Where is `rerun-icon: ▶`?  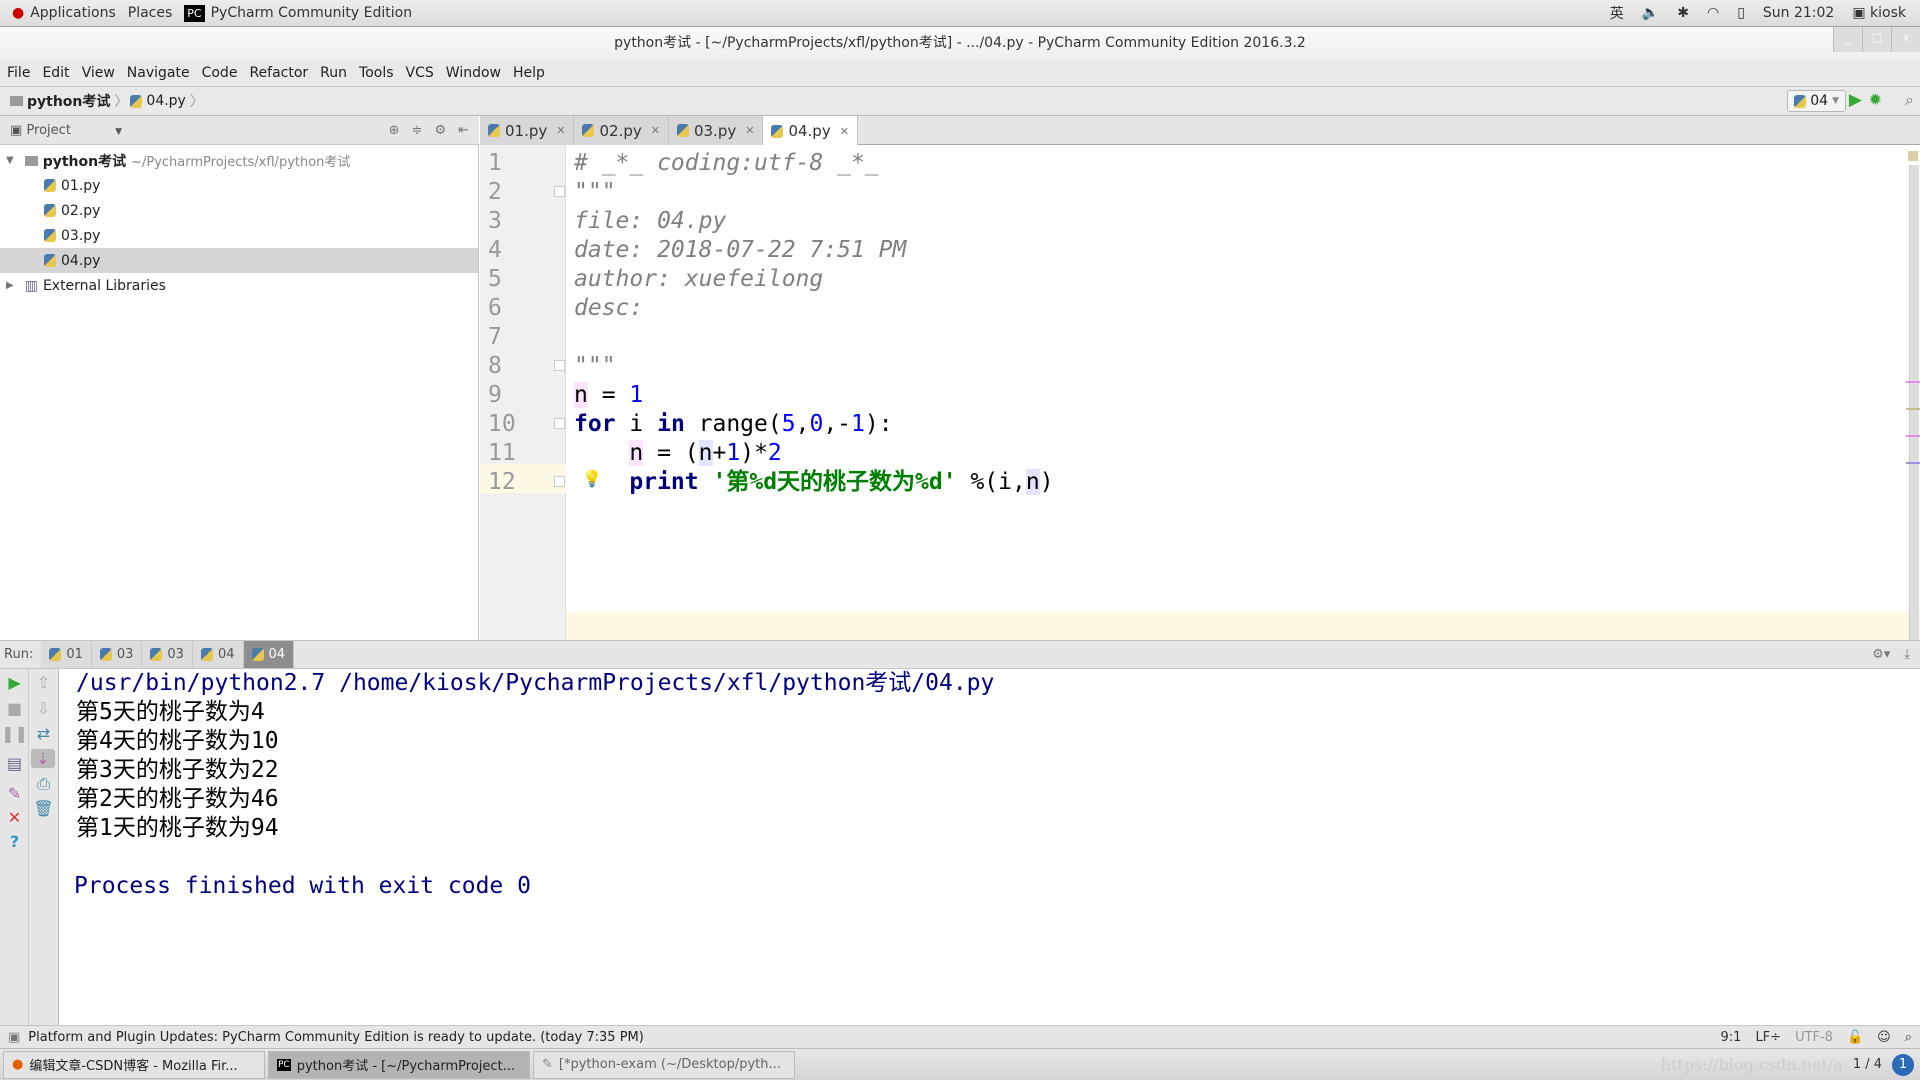 rerun-icon: ▶ is located at coordinates (14, 682).